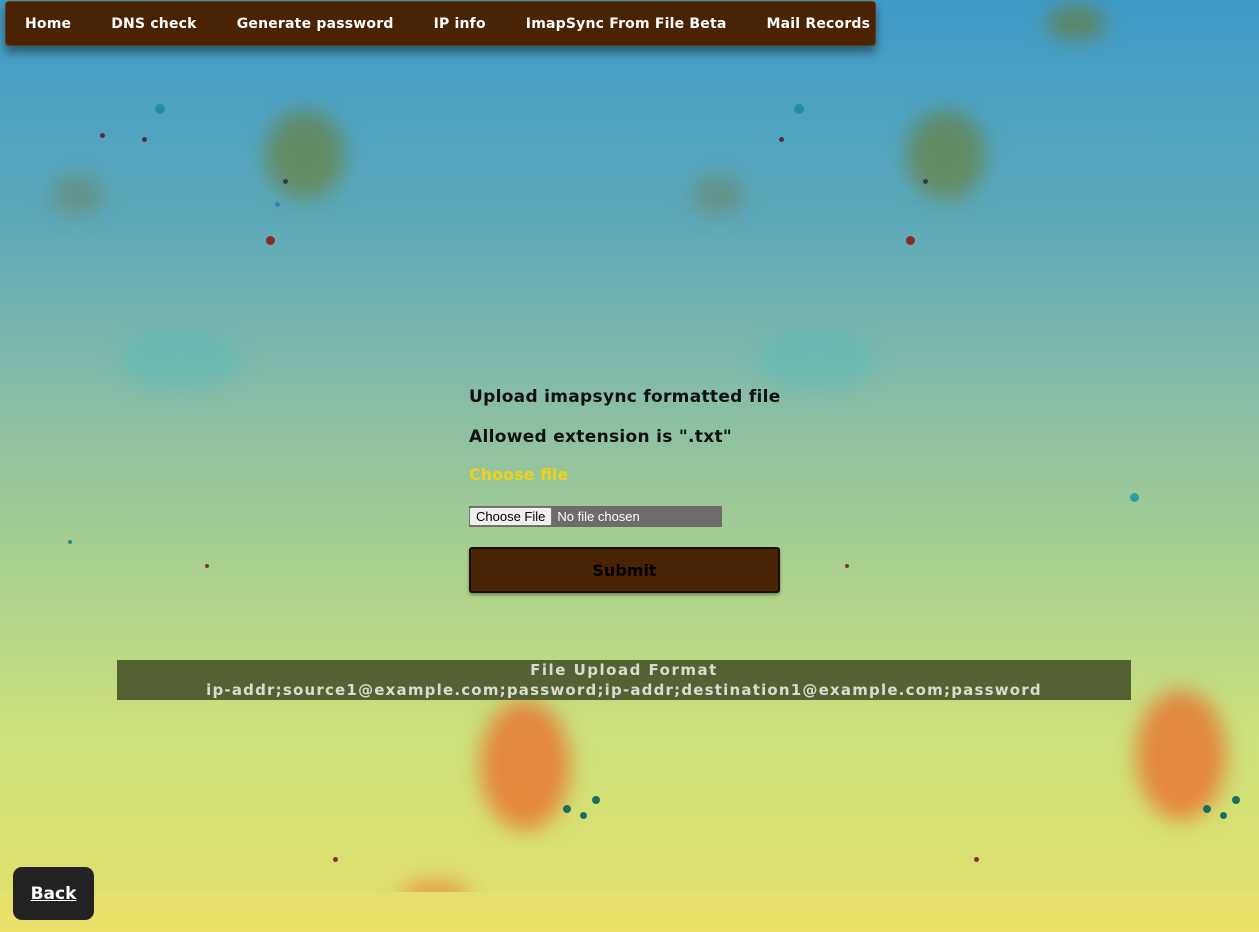 This screenshot has height=932, width=1259. What do you see at coordinates (629, 912) in the screenshot?
I see `background-strip` at bounding box center [629, 912].